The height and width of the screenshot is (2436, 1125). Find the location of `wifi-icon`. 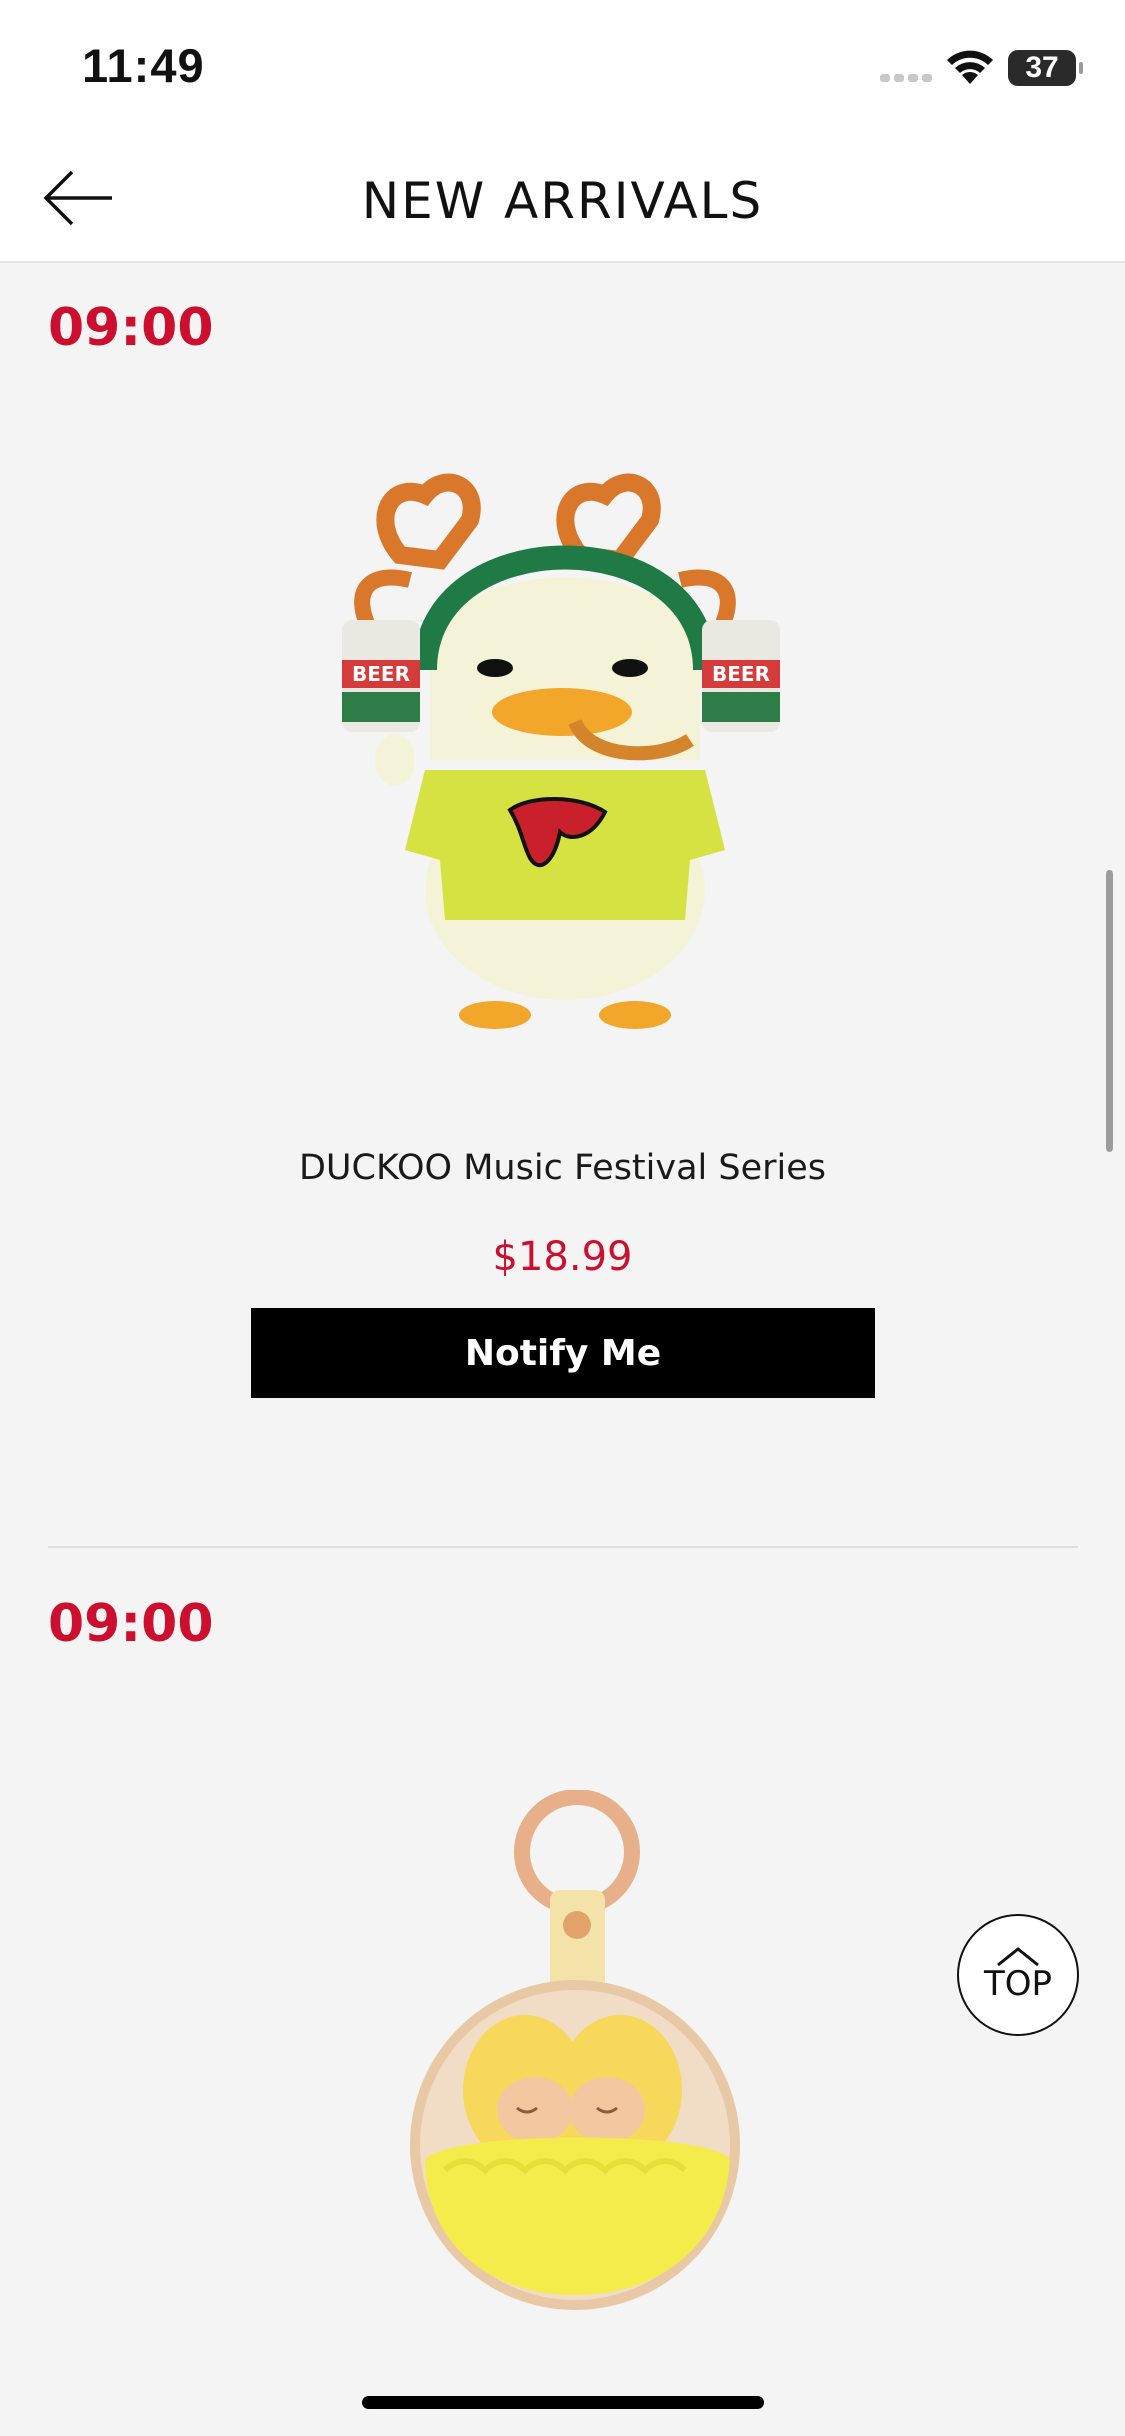

wifi-icon is located at coordinates (970, 67).